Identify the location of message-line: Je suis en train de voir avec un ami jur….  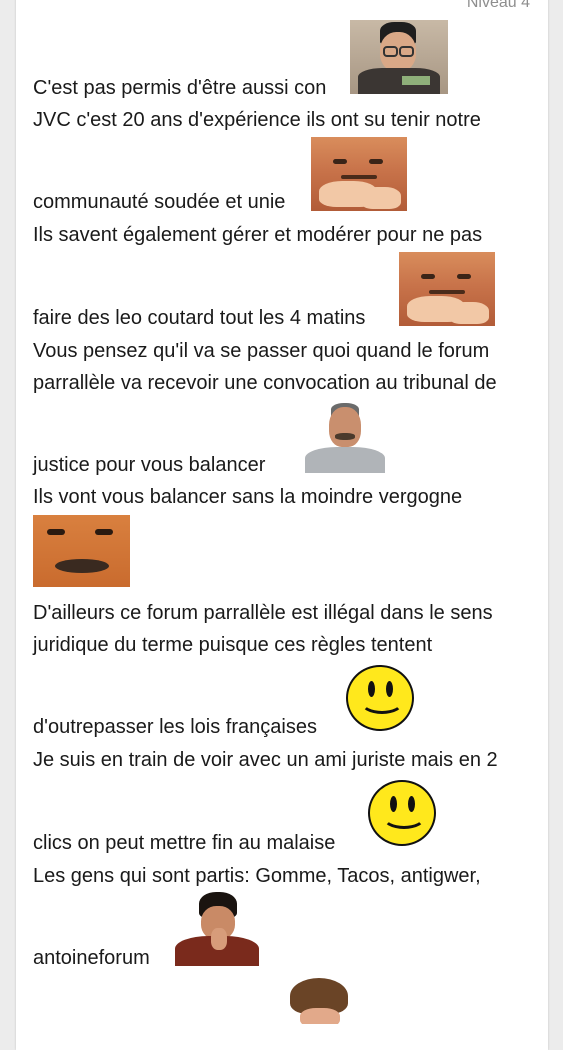
(265, 760).